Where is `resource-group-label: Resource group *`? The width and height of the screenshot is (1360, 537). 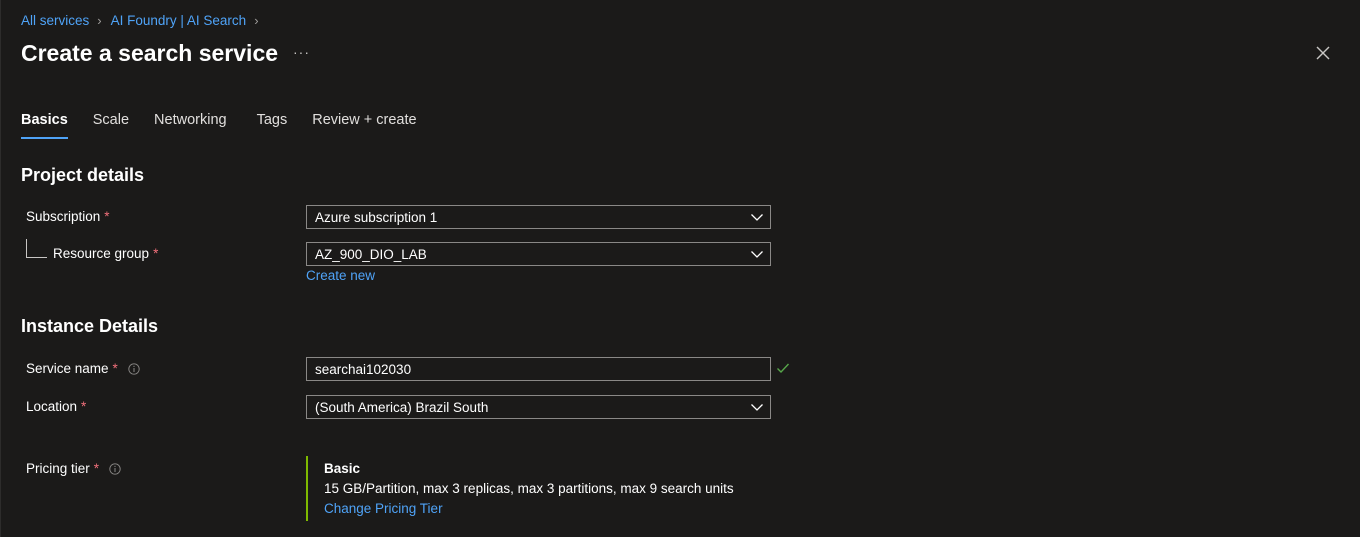 resource-group-label: Resource group * is located at coordinates (105, 253).